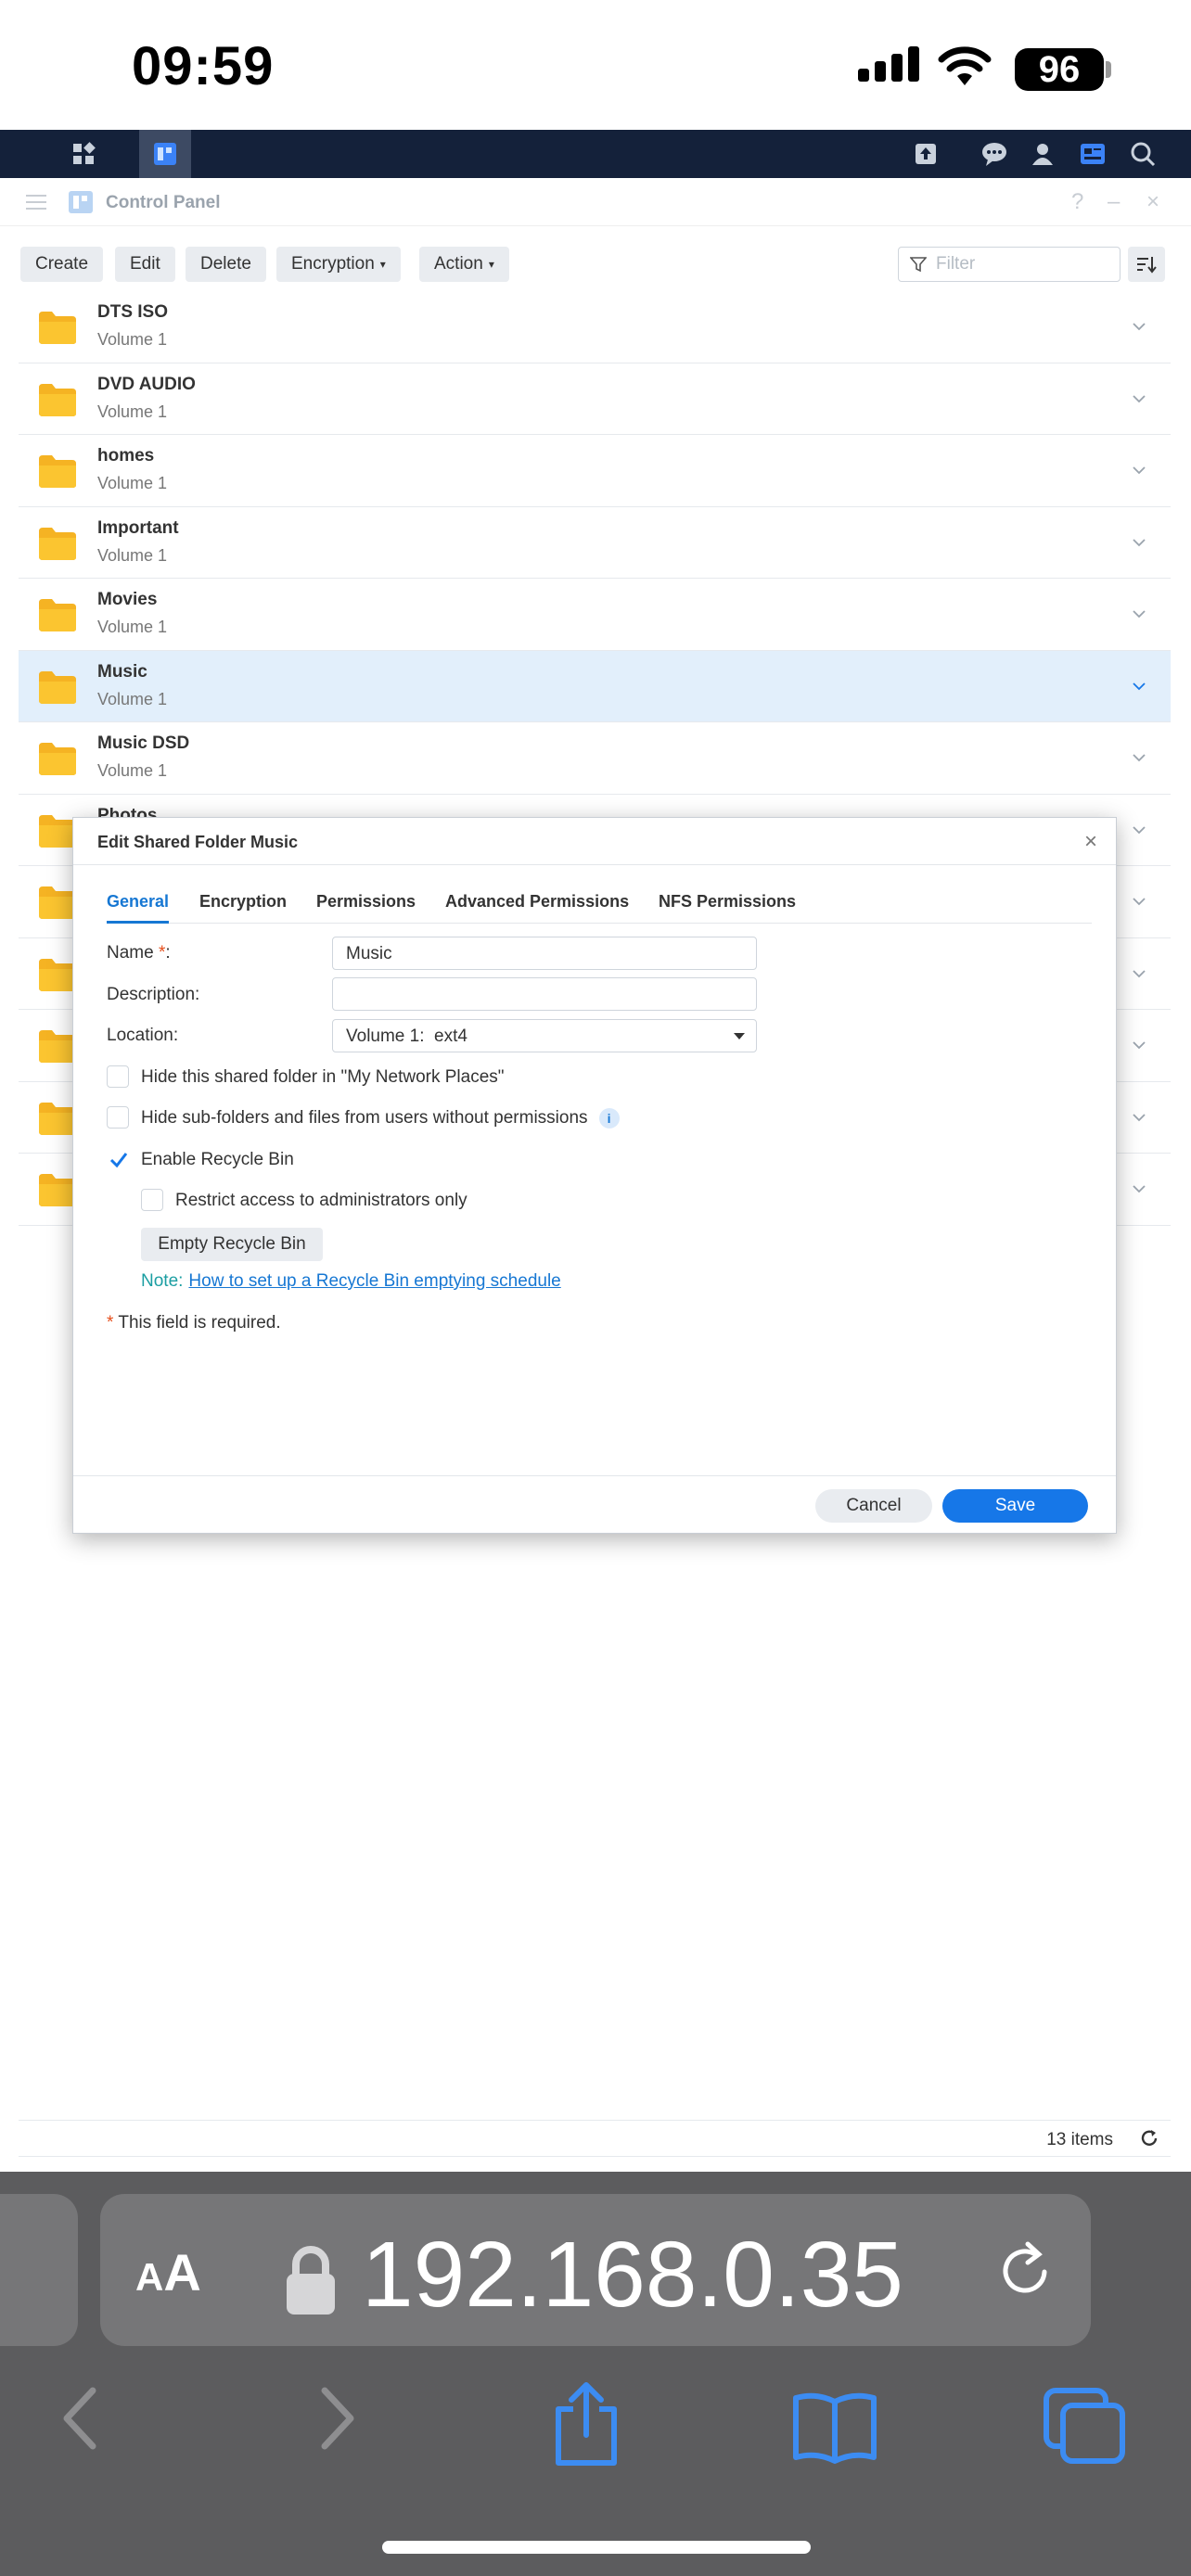 This screenshot has height=2576, width=1191. What do you see at coordinates (595, 471) in the screenshot?
I see `list-item: homes Volume 1` at bounding box center [595, 471].